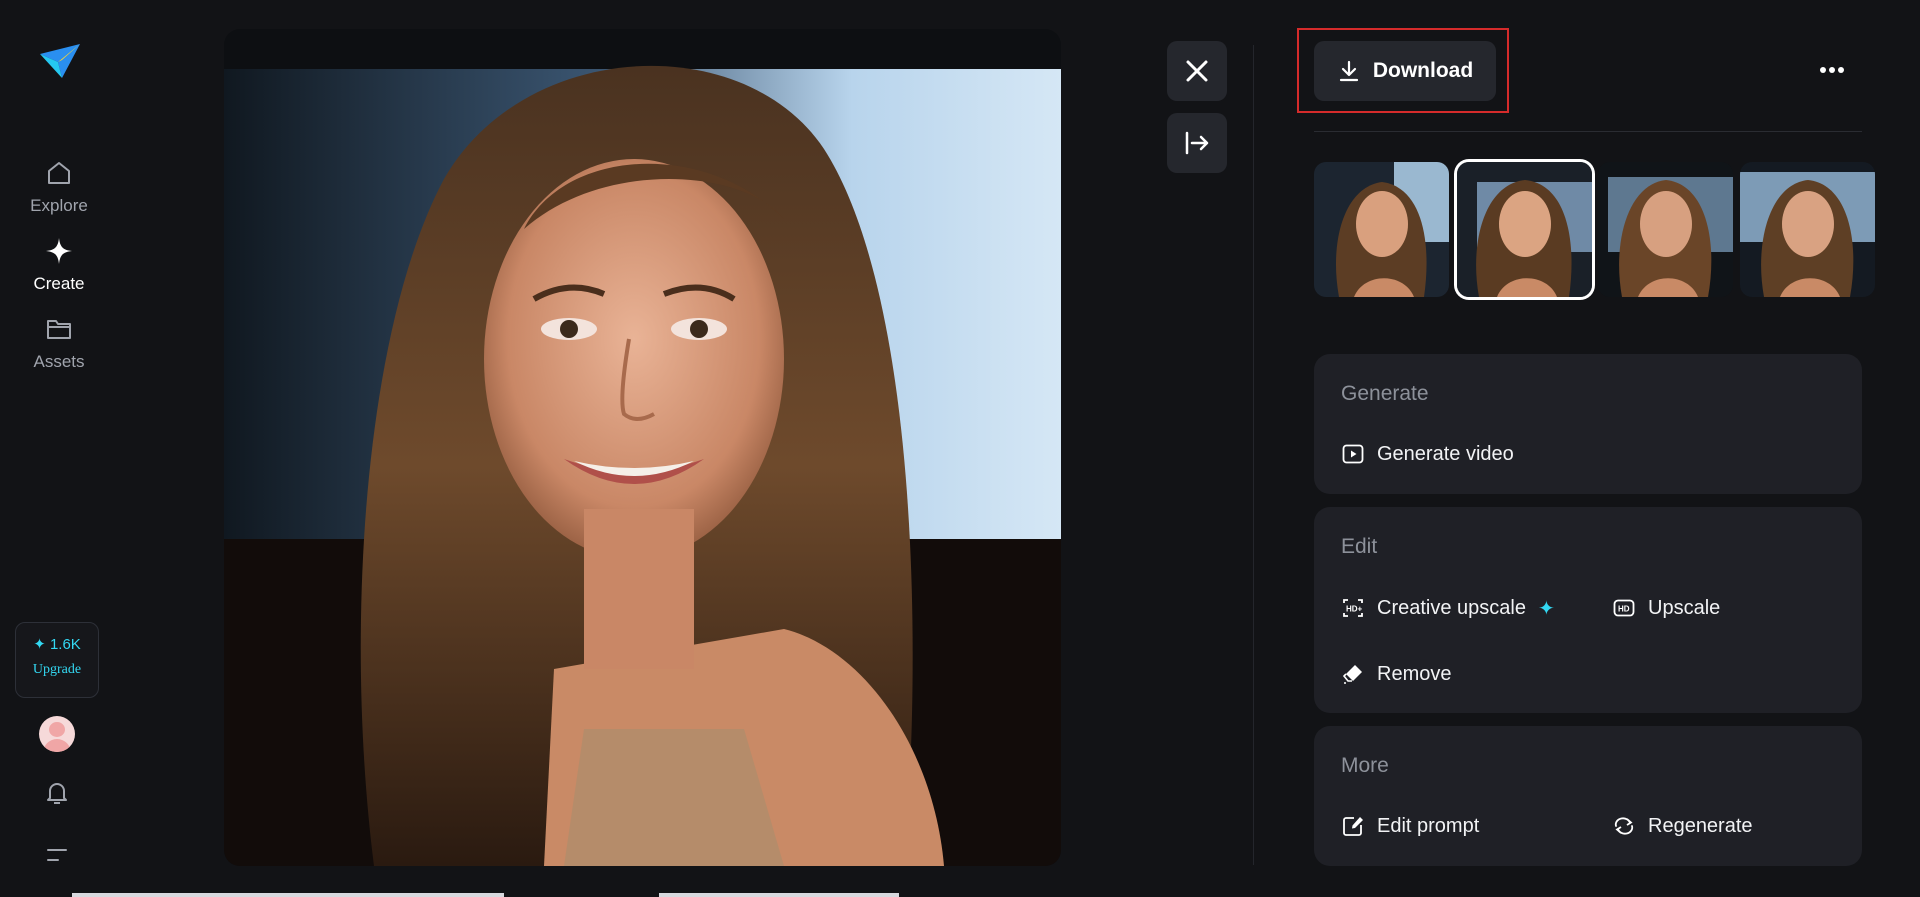  I want to click on folder-icon, so click(59, 329).